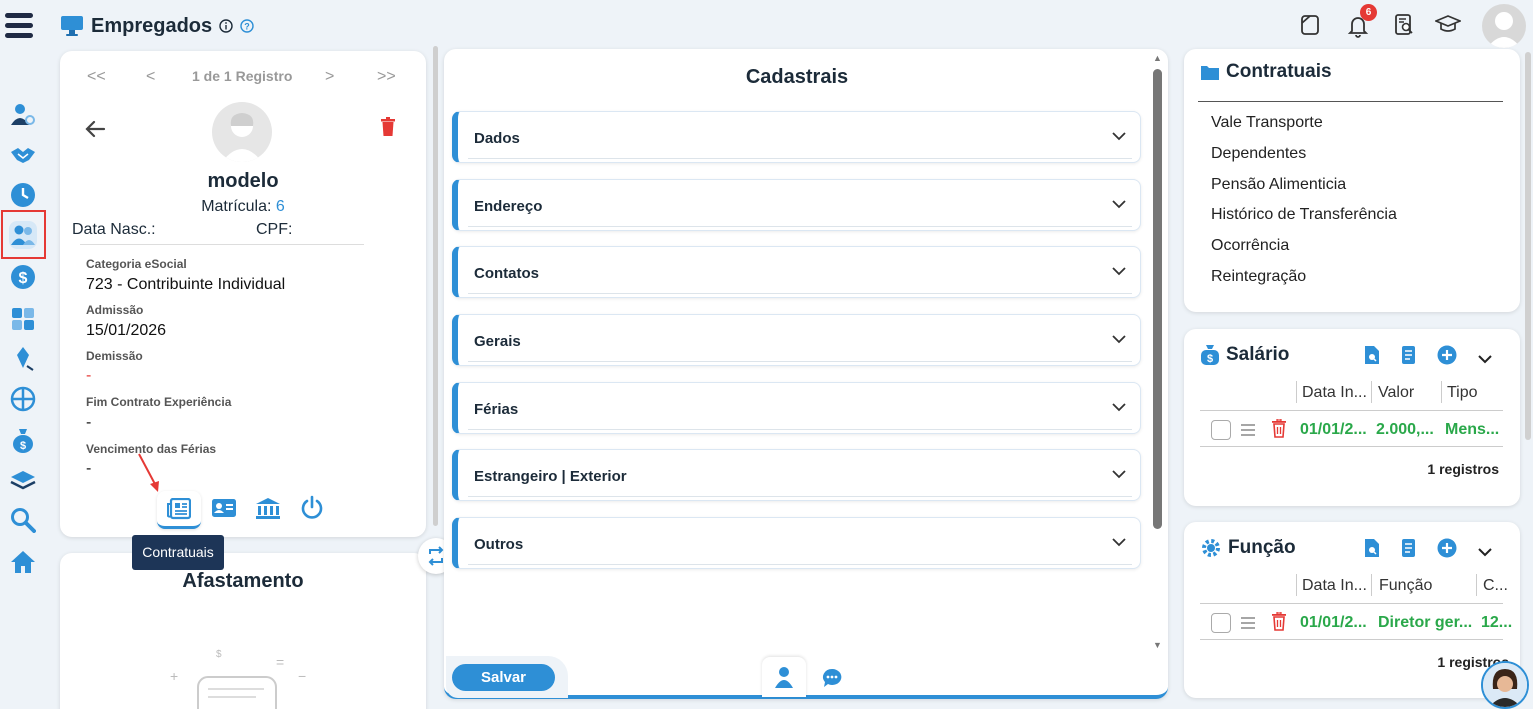  What do you see at coordinates (329, 77) in the screenshot?
I see `next-record-button: >` at bounding box center [329, 77].